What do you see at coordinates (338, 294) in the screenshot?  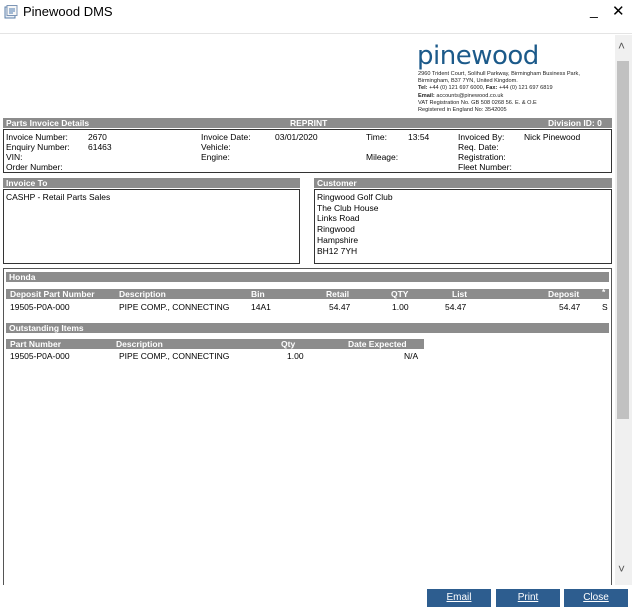 I see `col-retail: Retail` at bounding box center [338, 294].